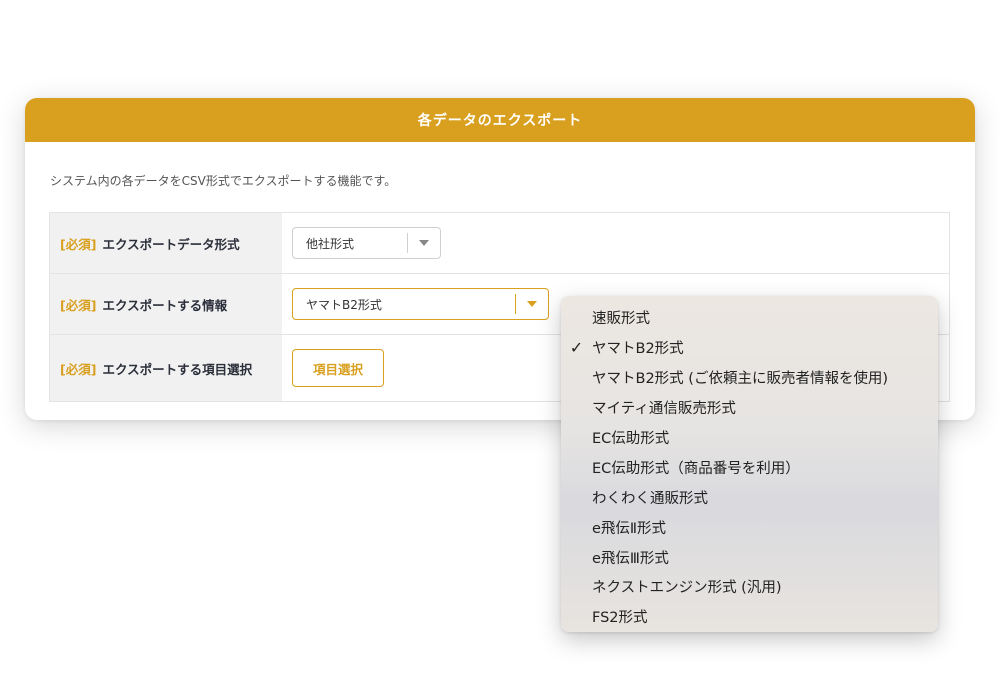  Describe the element at coordinates (366, 243) in the screenshot. I see `data-format-select: 他社形式` at that location.